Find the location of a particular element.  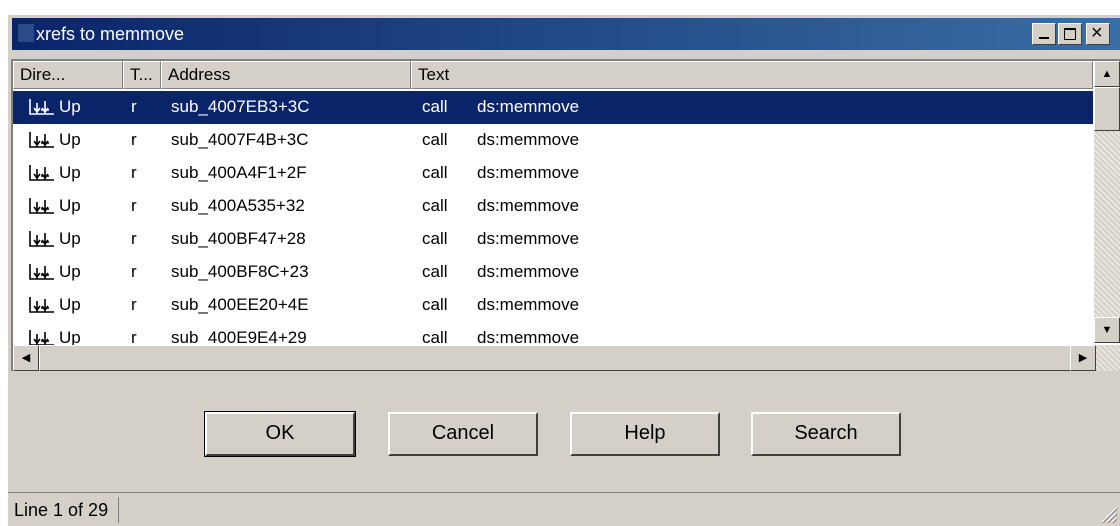

status-text: Line 1 of 29 is located at coordinates (65, 510).